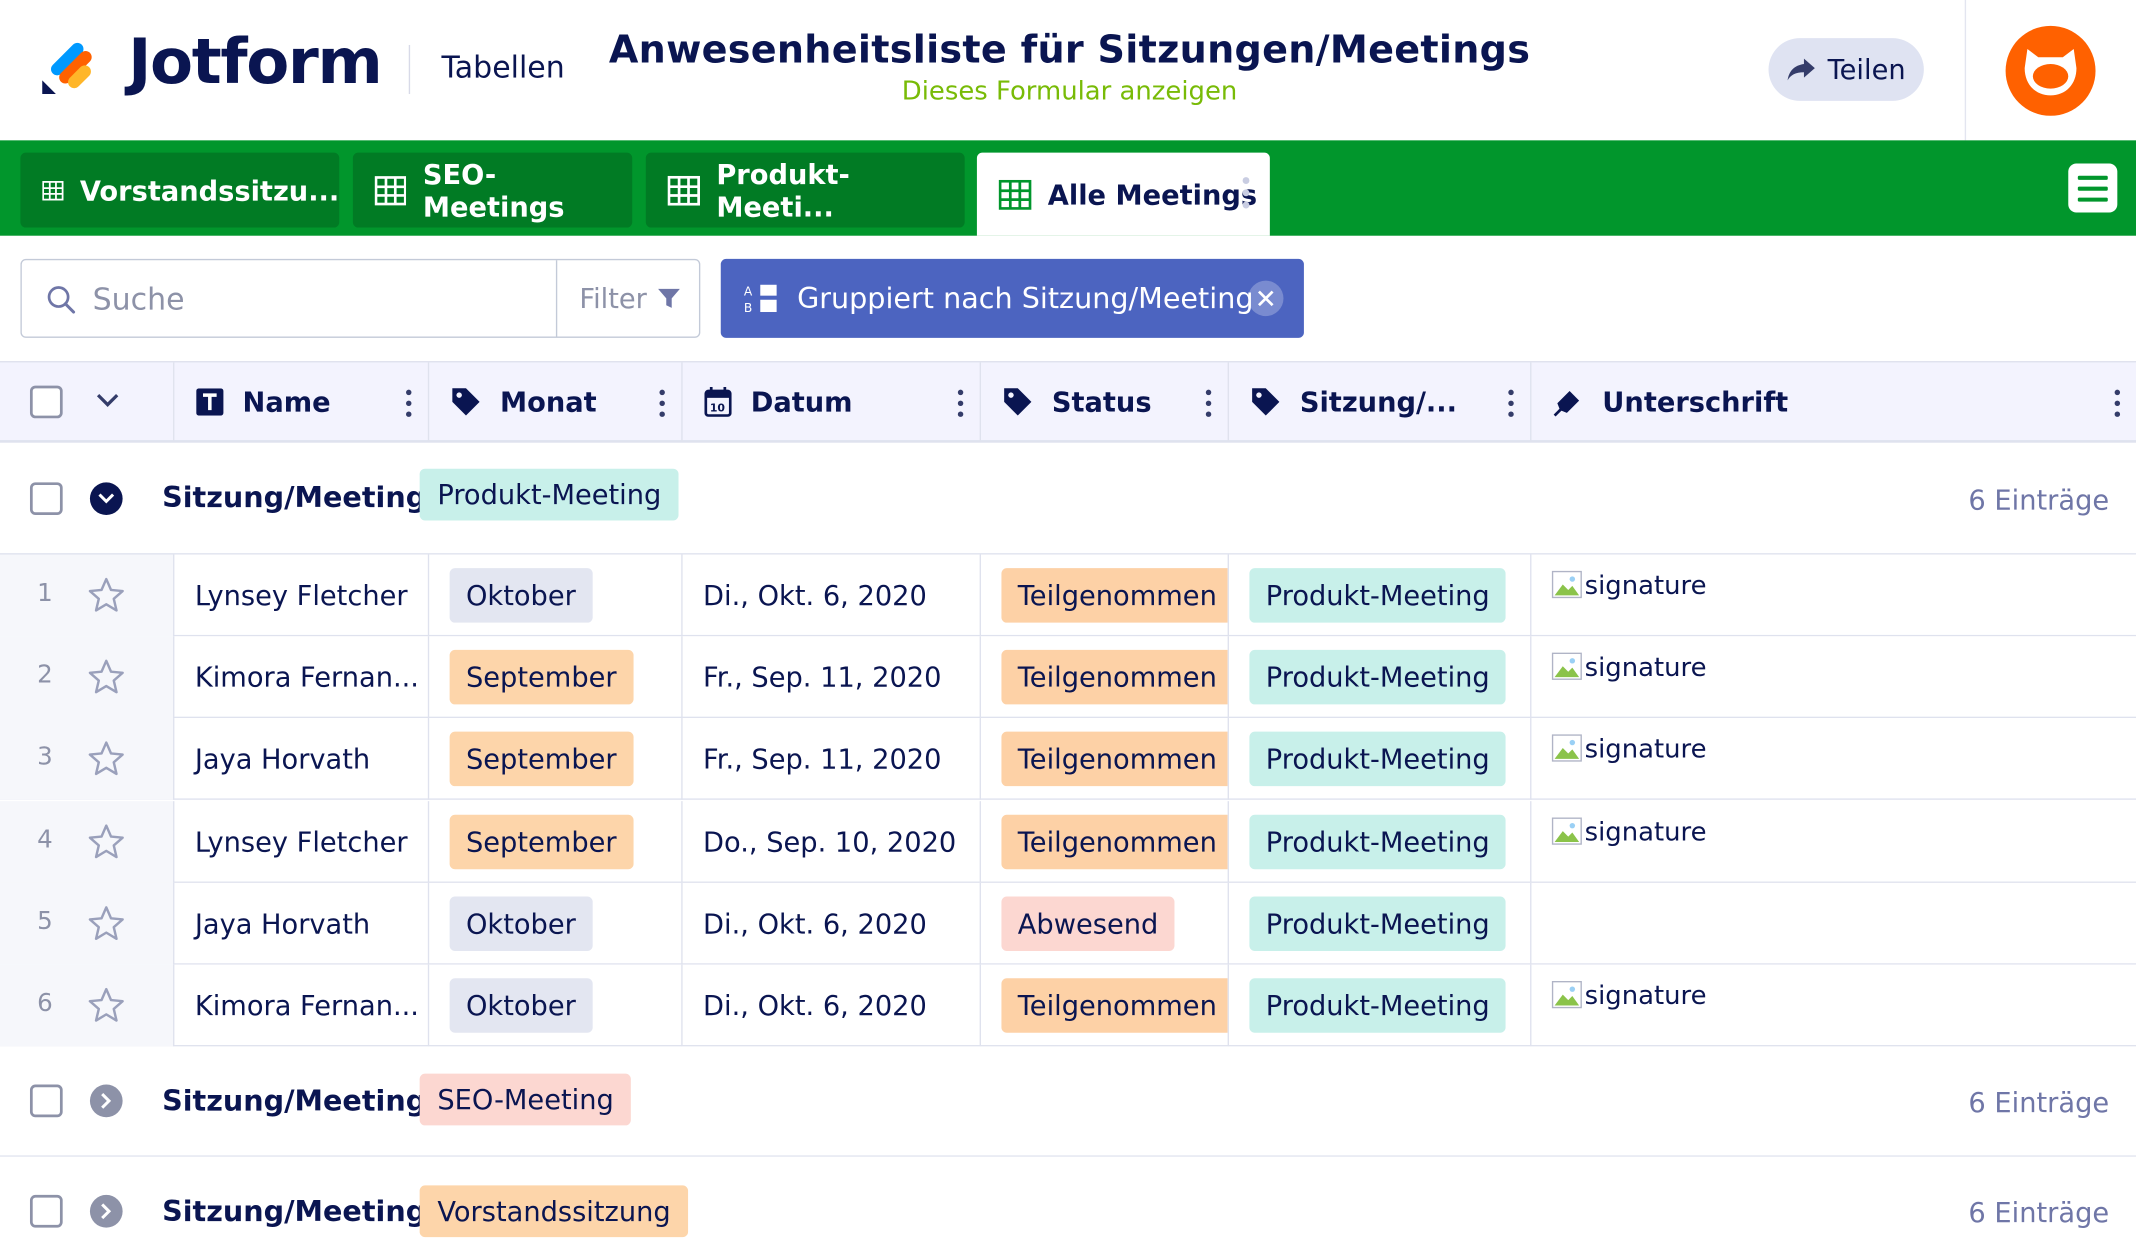 This screenshot has width=2136, height=1254. I want to click on page-title: Anwesenheitsliste für Sitzungen/Meetings, so click(1069, 50).